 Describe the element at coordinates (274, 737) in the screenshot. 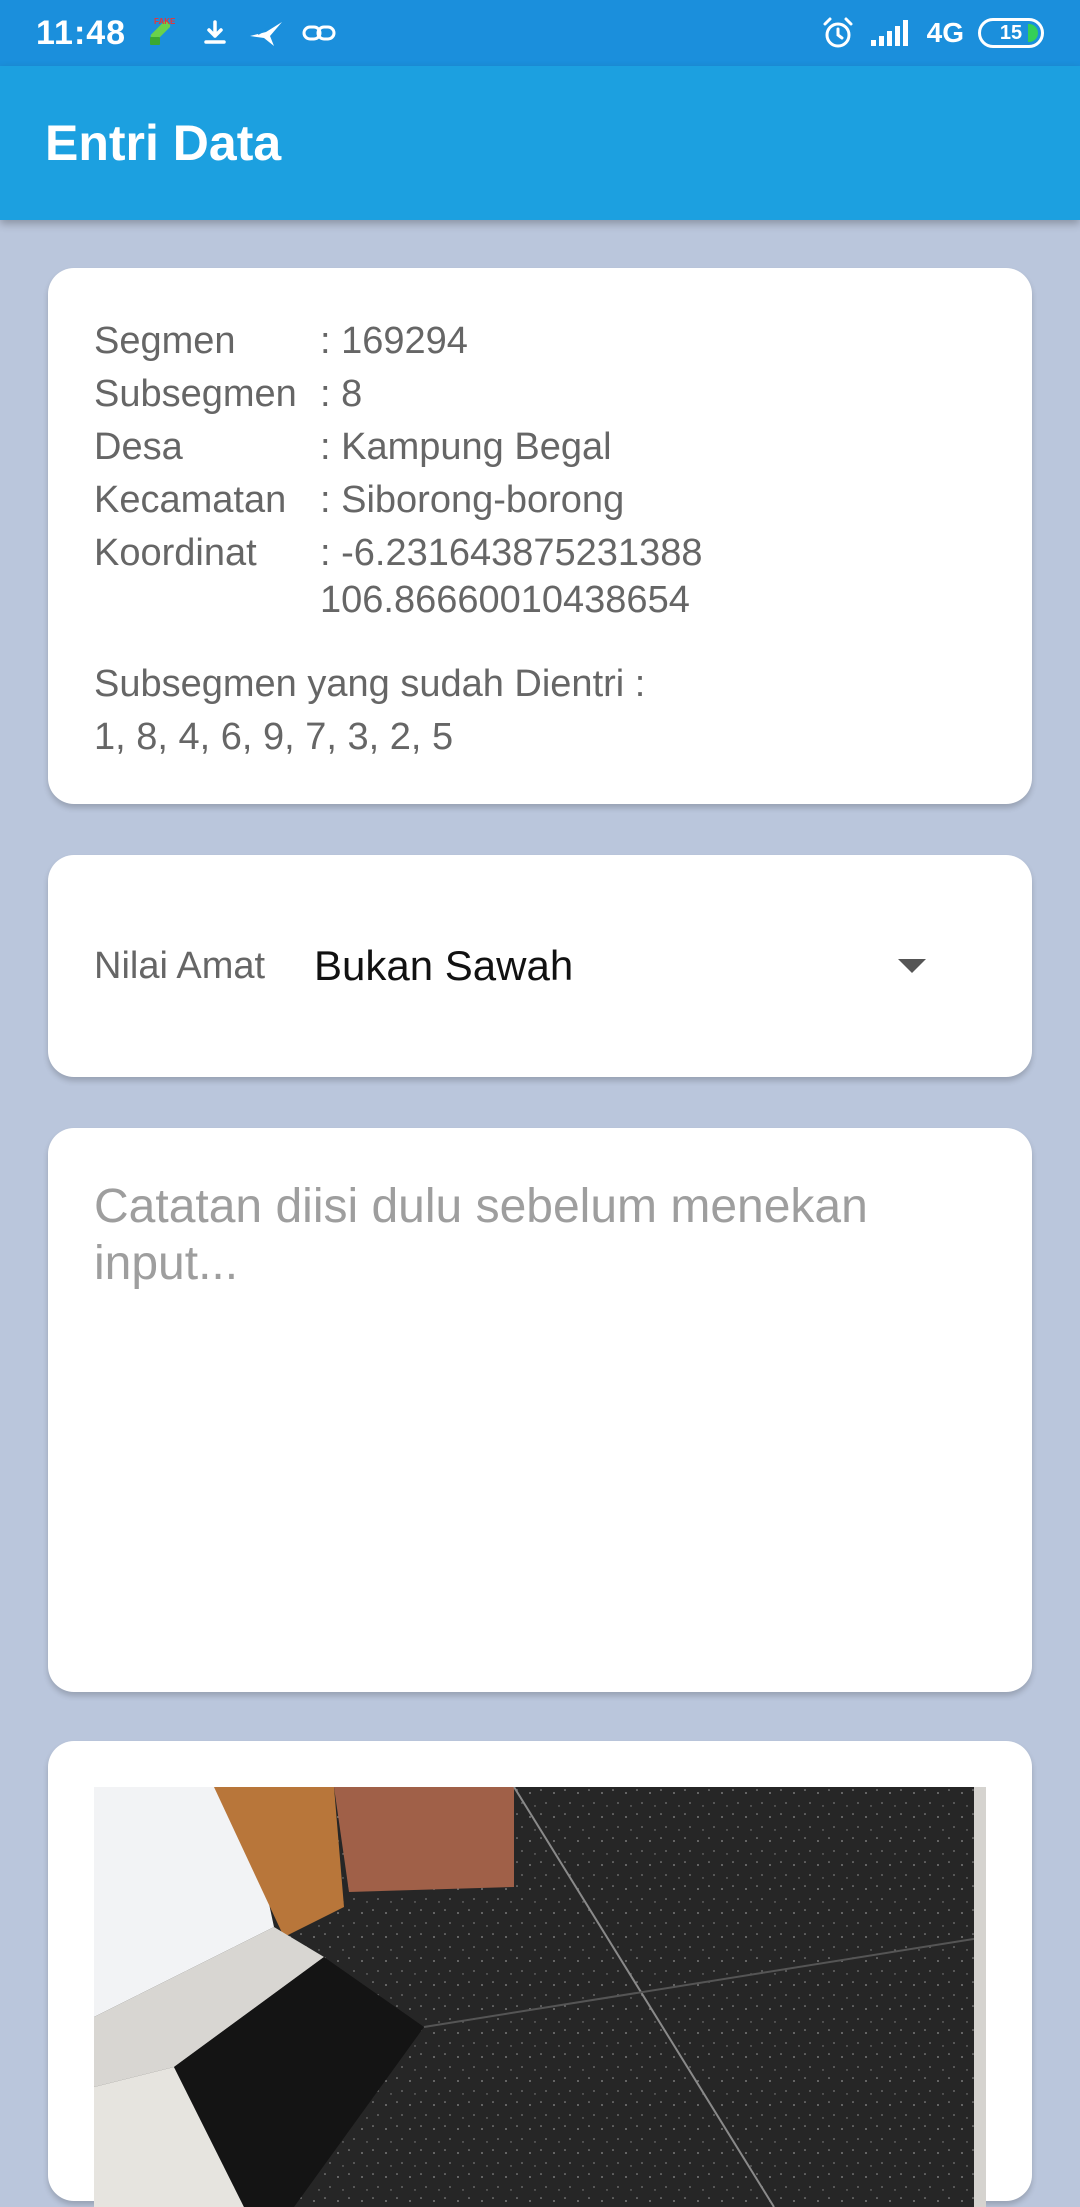

I see `entered-subsegments-list: 1, 8, 4, 6, 9, 7, 3, 2, 5` at that location.